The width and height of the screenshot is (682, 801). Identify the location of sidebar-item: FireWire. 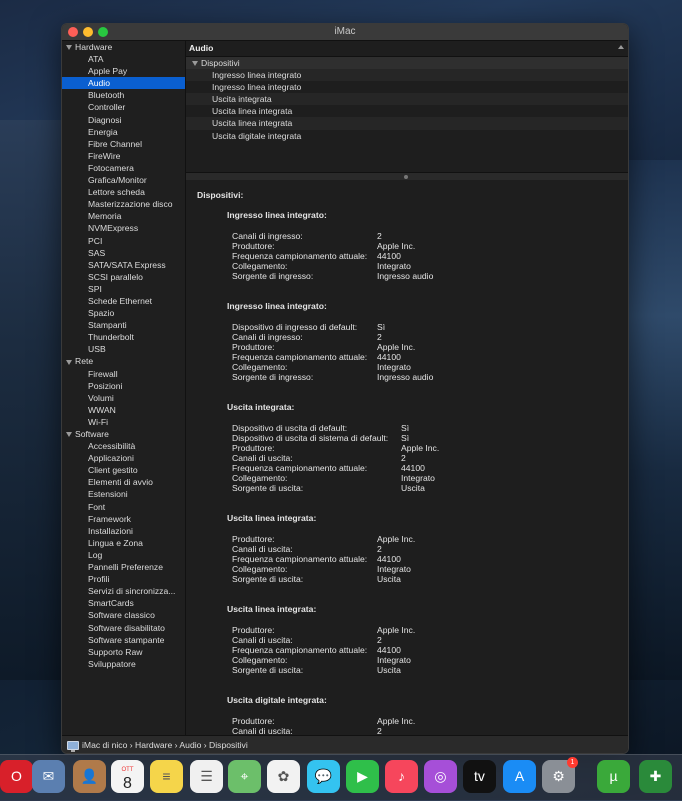
(123, 156).